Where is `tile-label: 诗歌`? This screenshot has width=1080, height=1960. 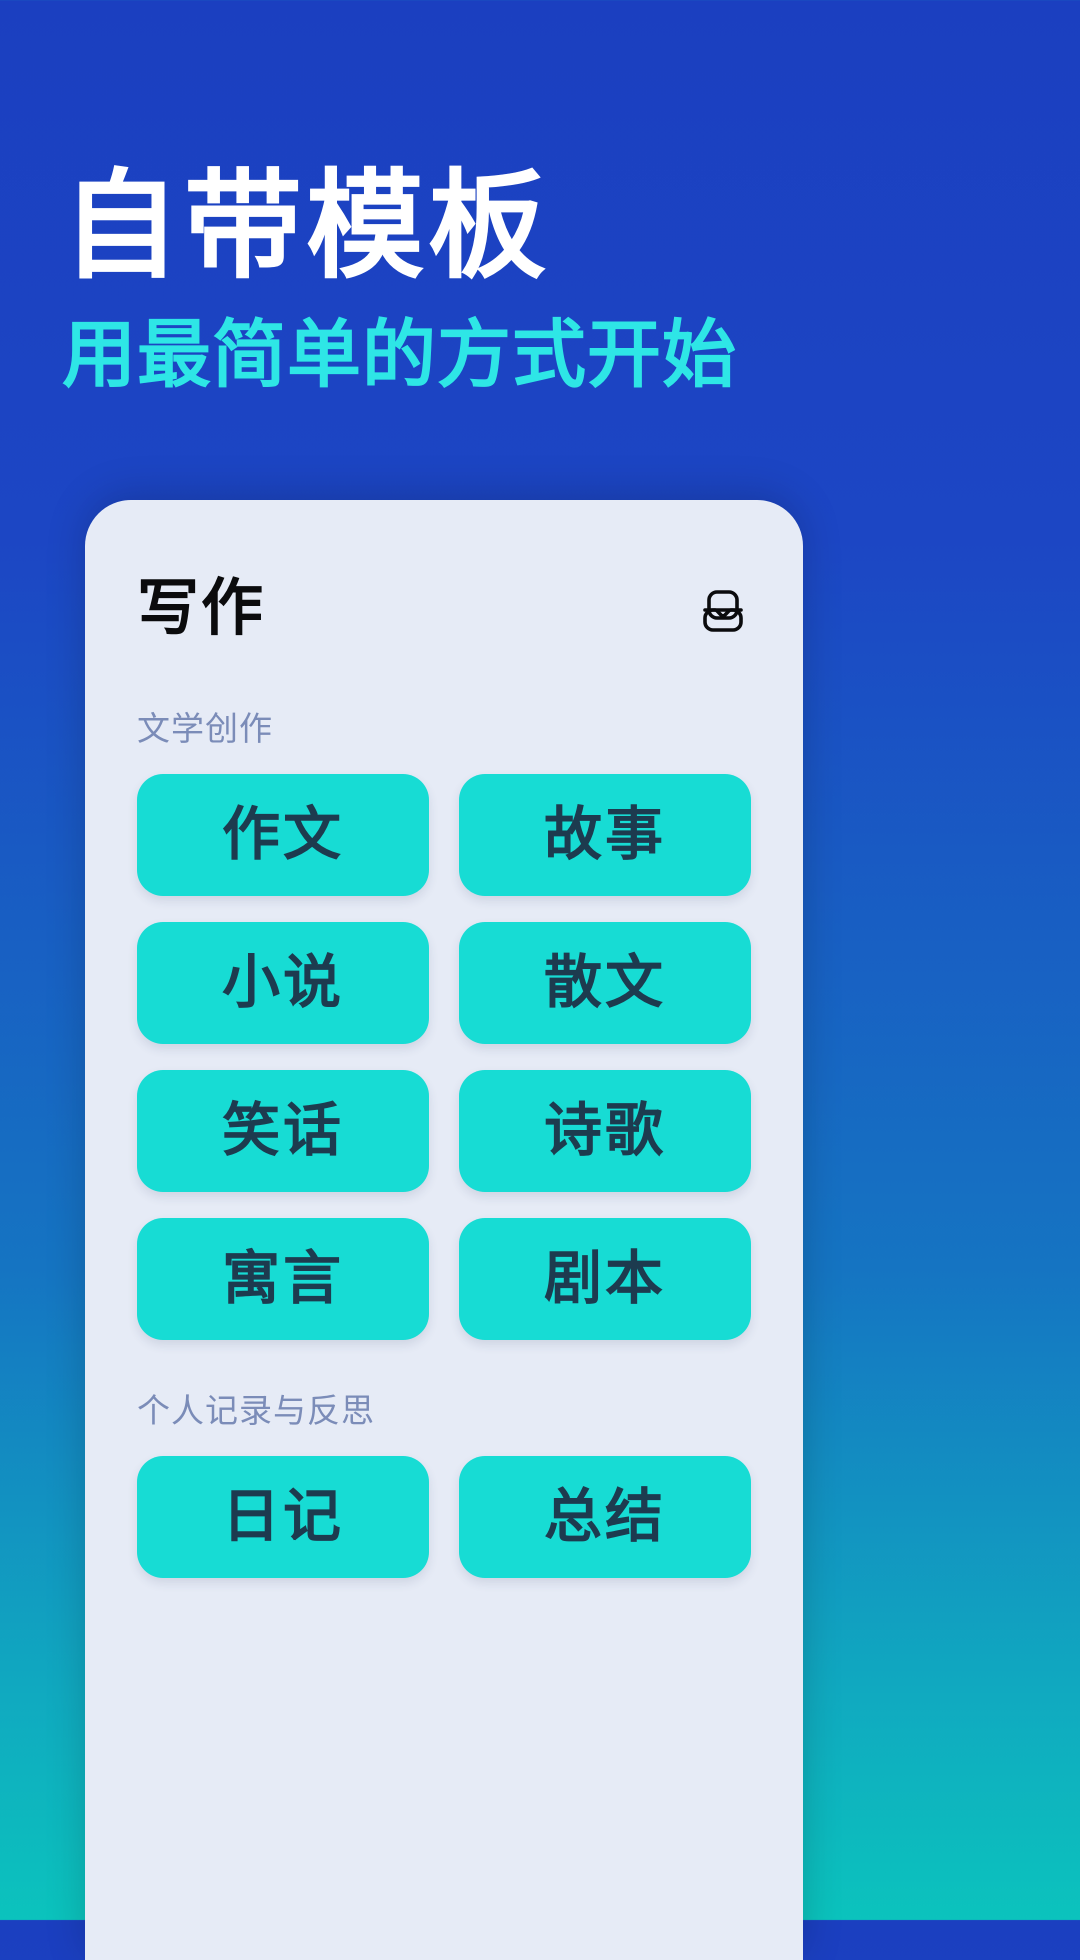 tile-label: 诗歌 is located at coordinates (604, 1130).